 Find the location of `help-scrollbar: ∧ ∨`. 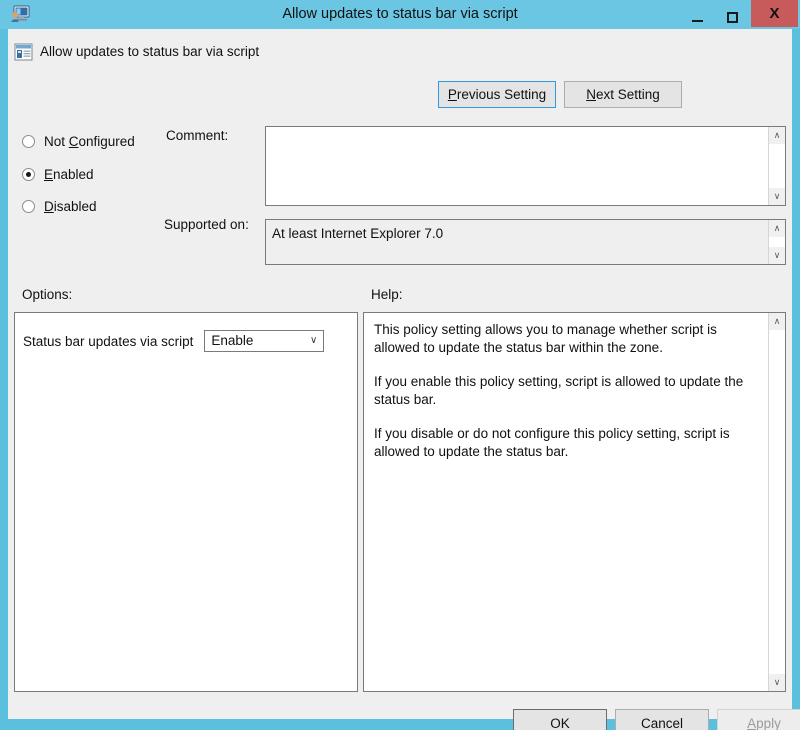

help-scrollbar: ∧ ∨ is located at coordinates (776, 502).